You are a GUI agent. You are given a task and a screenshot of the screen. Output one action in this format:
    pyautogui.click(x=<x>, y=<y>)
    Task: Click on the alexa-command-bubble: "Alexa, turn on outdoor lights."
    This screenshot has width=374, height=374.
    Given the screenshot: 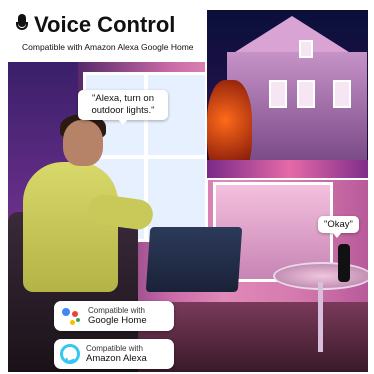 What is the action you would take?
    pyautogui.click(x=123, y=107)
    